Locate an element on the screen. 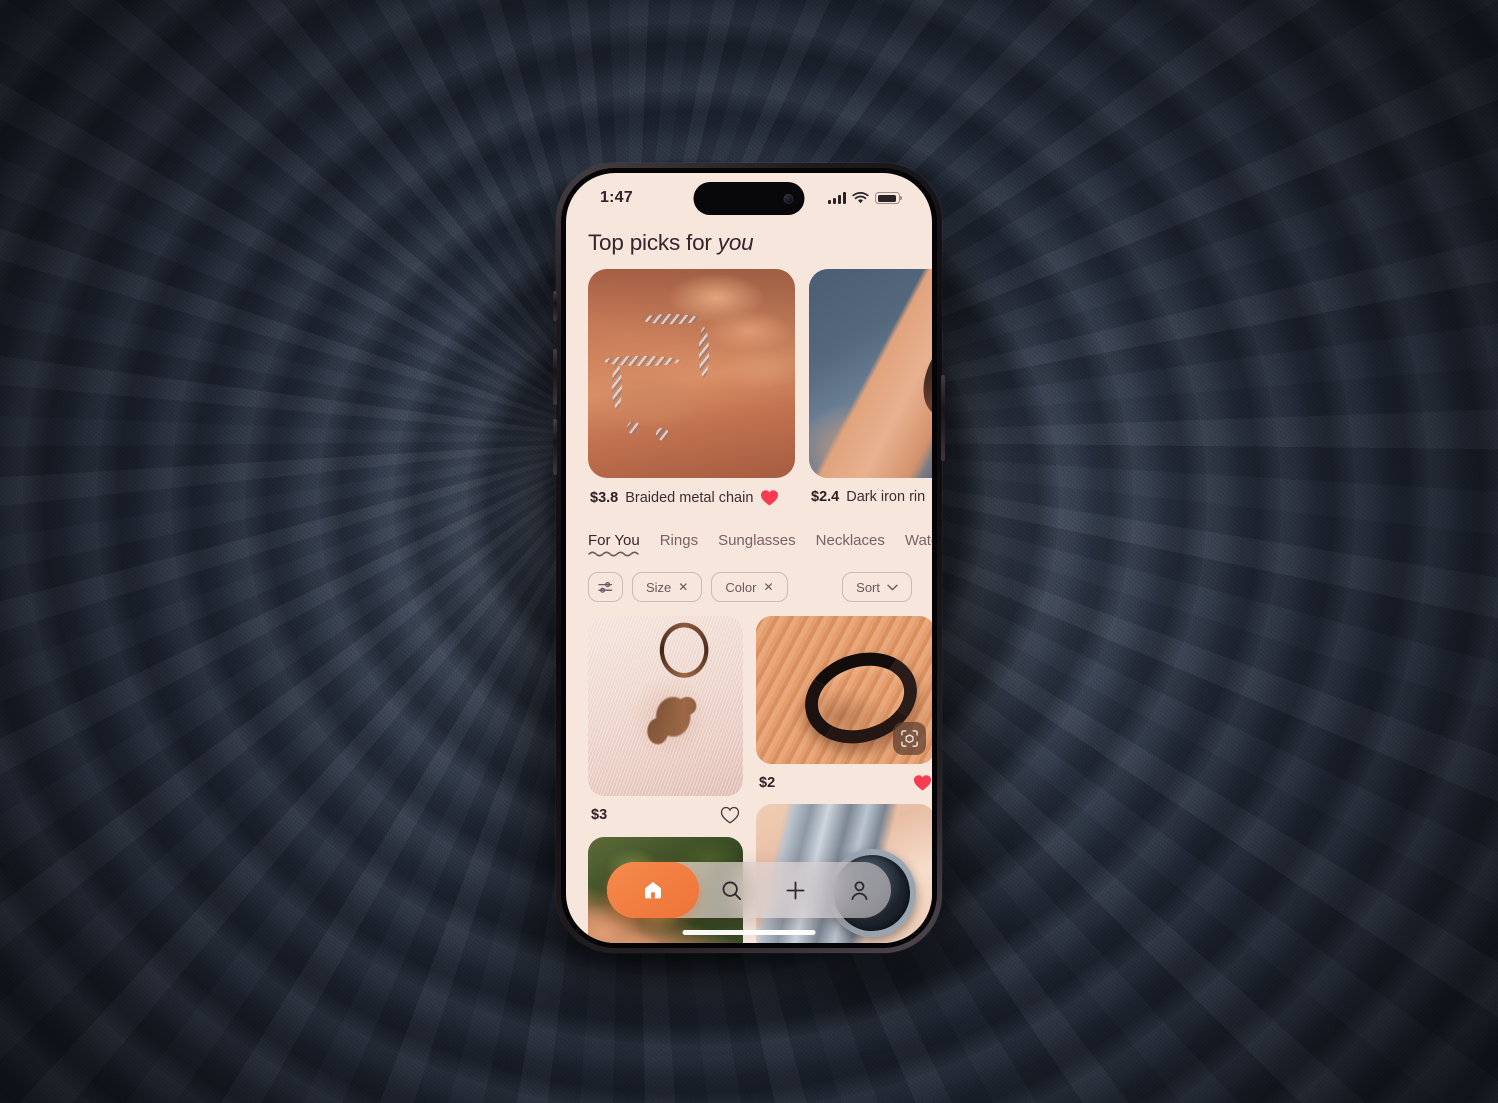  ar-view-button is located at coordinates (909, 738).